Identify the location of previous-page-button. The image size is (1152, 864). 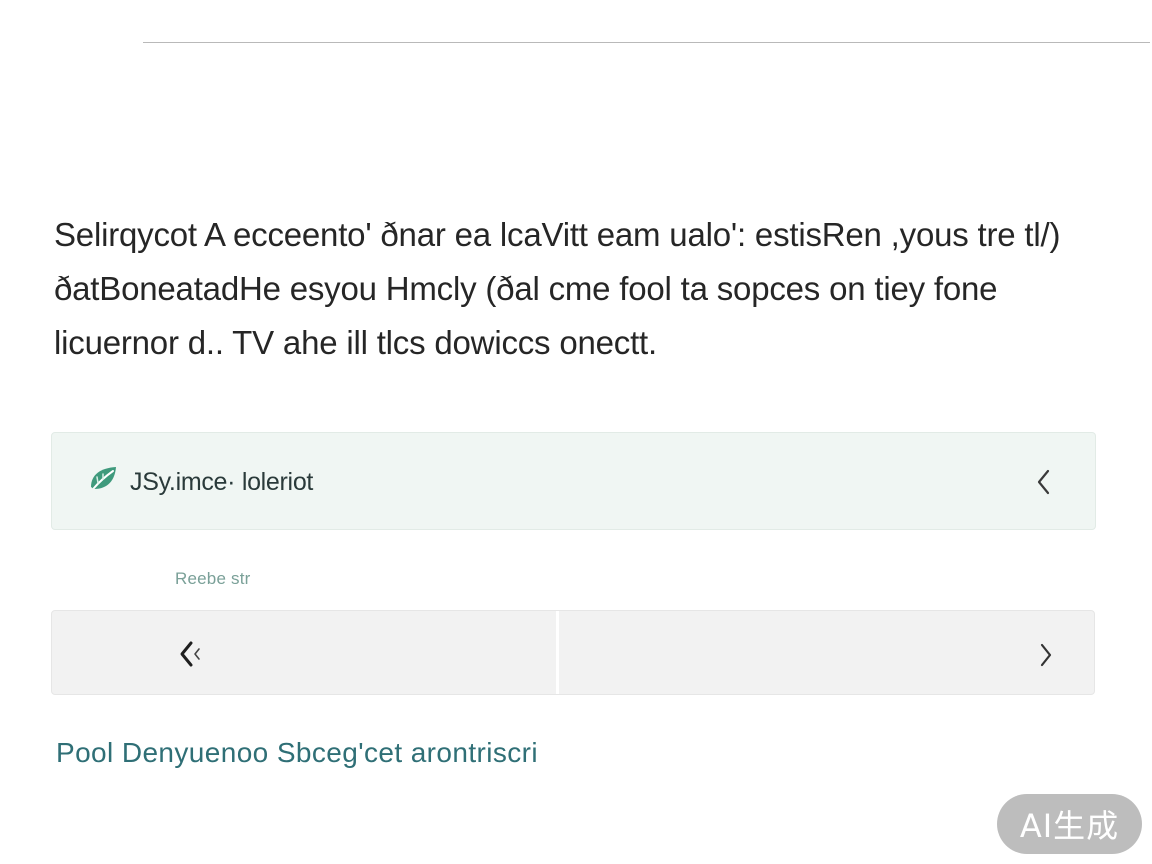
(305, 652).